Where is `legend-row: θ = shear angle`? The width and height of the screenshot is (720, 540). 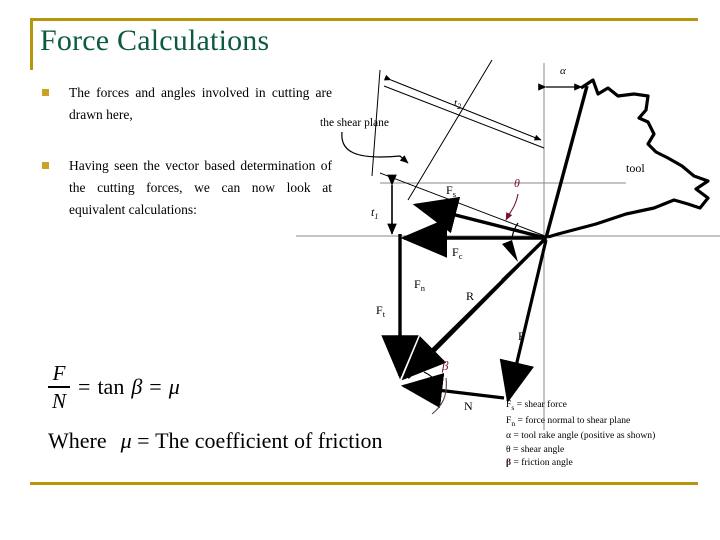 legend-row: θ = shear angle is located at coordinates (580, 450).